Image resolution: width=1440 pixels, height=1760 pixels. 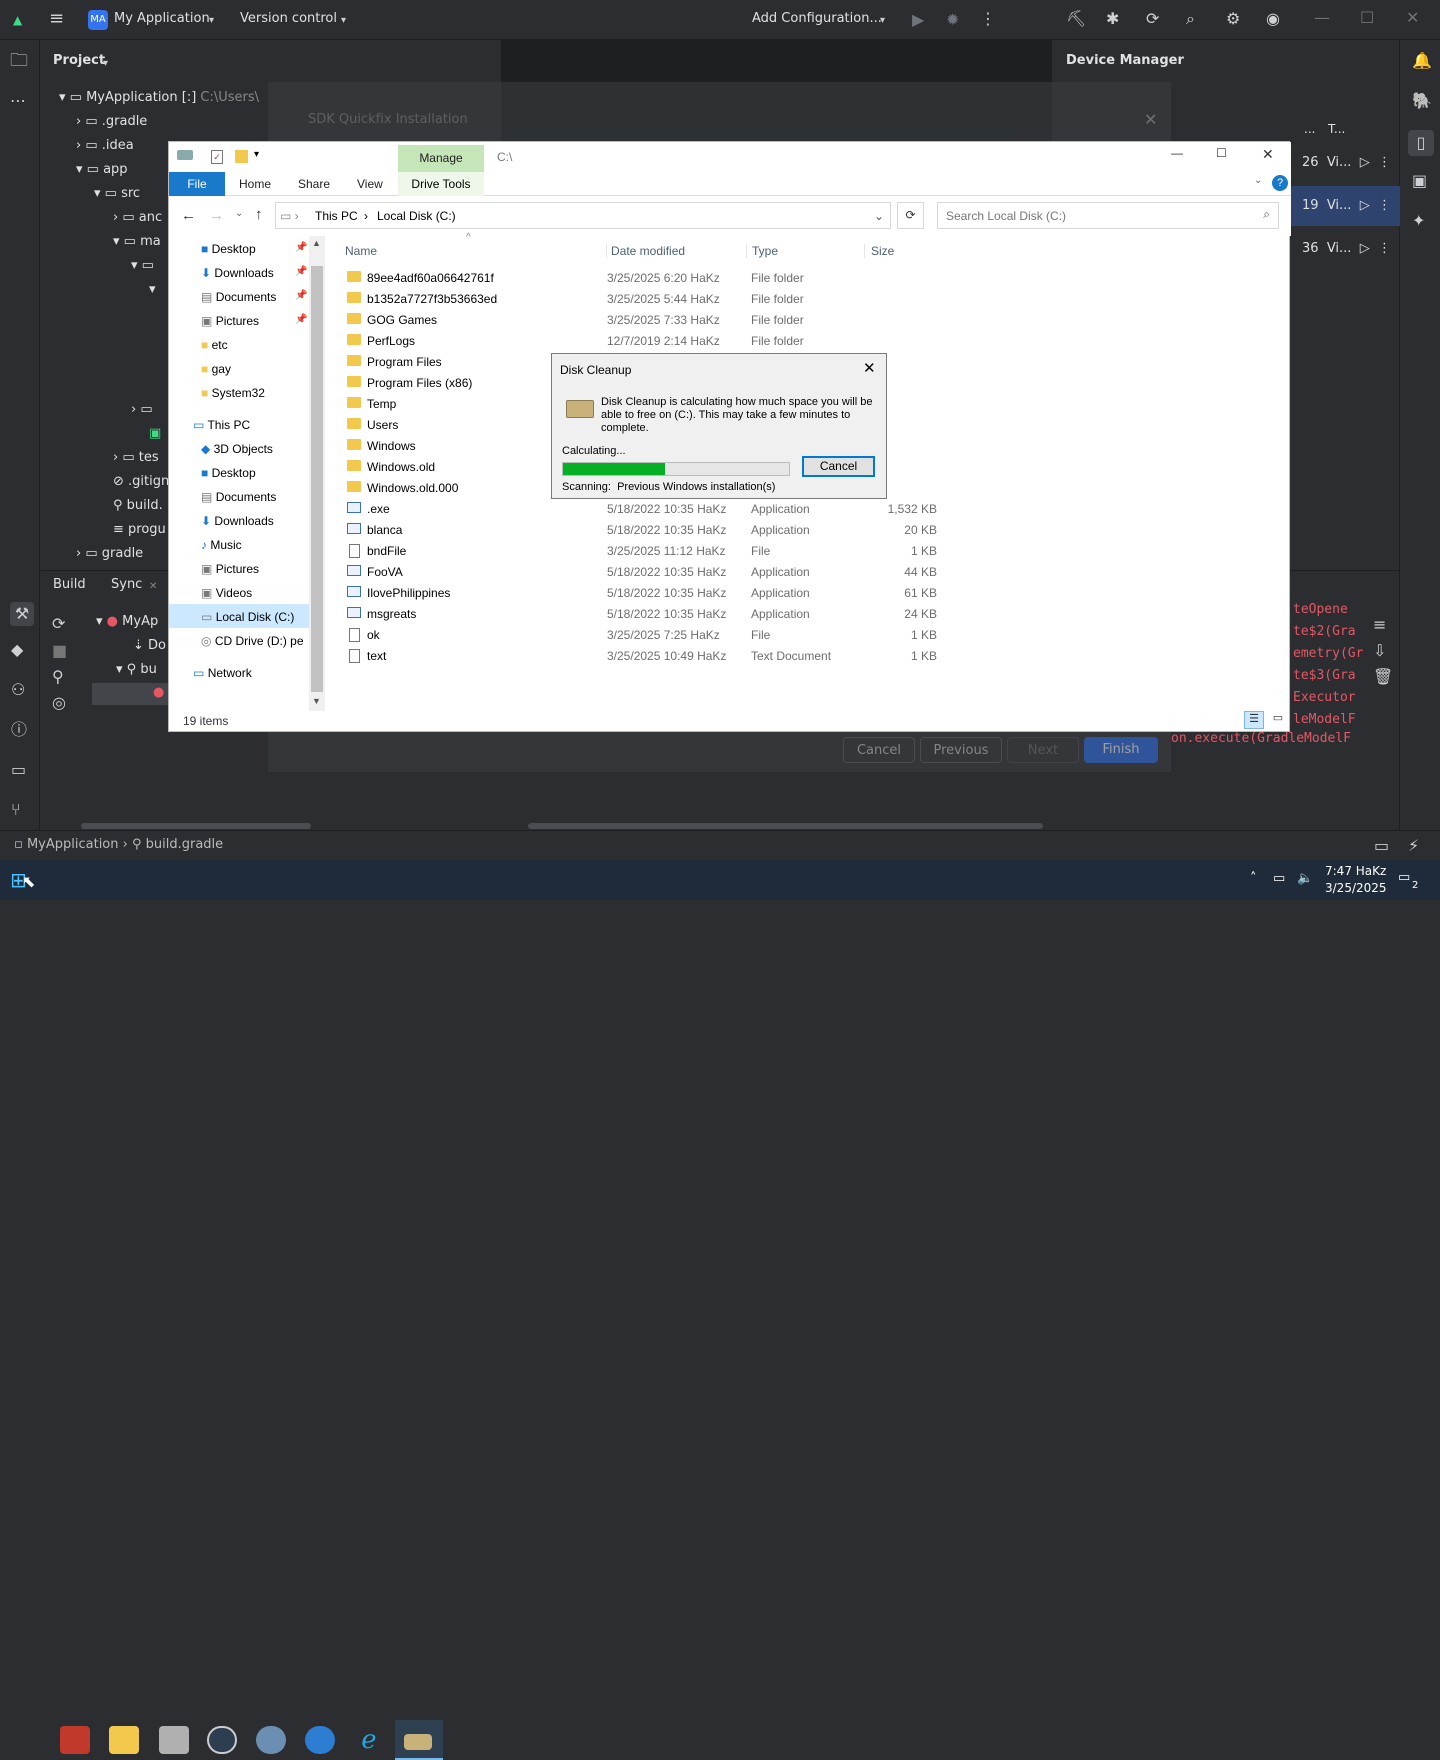 What do you see at coordinates (639, 551) in the screenshot?
I see `file-row: bndFile 3/25/2025 11:12 HaKz File 1 KB` at bounding box center [639, 551].